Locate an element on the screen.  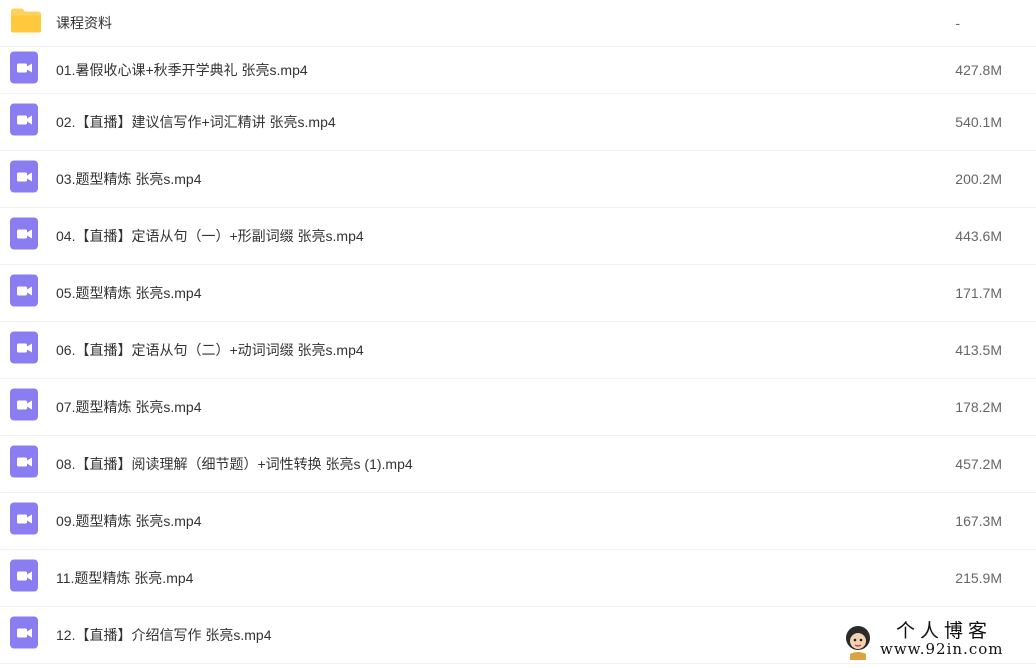
file-size: 167.3M is located at coordinates (978, 521).